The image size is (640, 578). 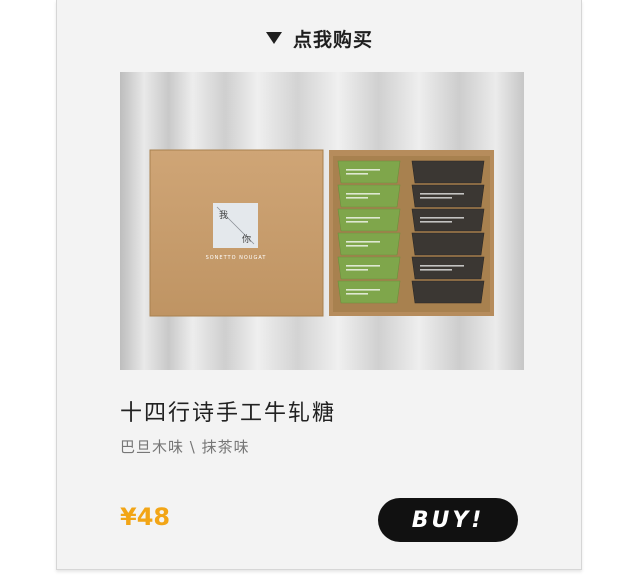 What do you see at coordinates (145, 517) in the screenshot?
I see `product-price: ¥48` at bounding box center [145, 517].